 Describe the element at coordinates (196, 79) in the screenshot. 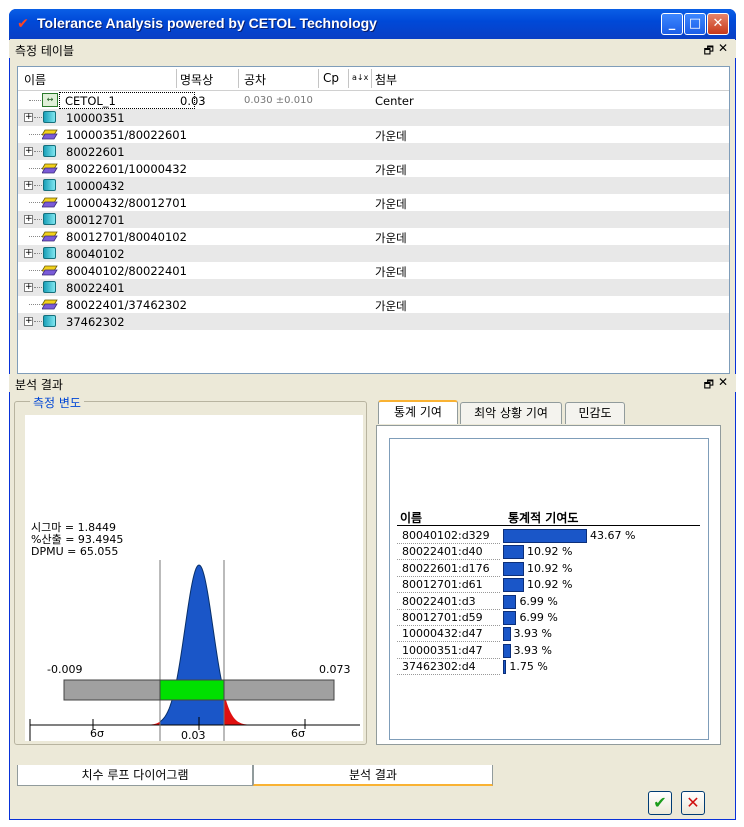

I see `col-nominal-header: 명목상` at that location.